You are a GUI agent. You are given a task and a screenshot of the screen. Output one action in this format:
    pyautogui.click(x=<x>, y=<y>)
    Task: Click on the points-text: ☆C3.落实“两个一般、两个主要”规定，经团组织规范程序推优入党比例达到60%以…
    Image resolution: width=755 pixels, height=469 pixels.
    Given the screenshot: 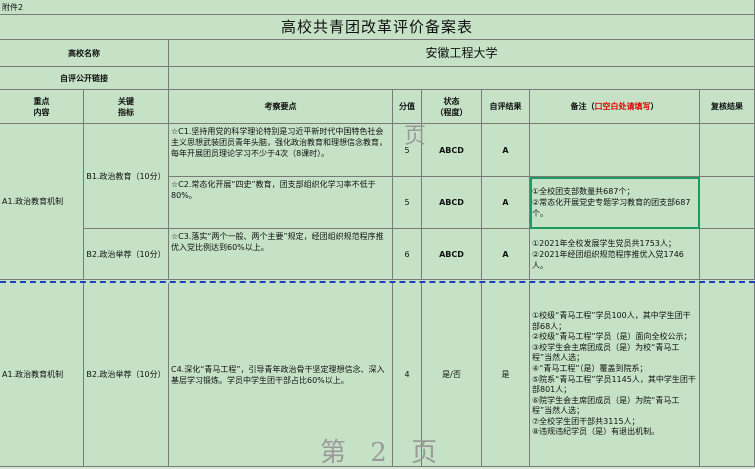 What is the action you would take?
    pyautogui.click(x=277, y=242)
    